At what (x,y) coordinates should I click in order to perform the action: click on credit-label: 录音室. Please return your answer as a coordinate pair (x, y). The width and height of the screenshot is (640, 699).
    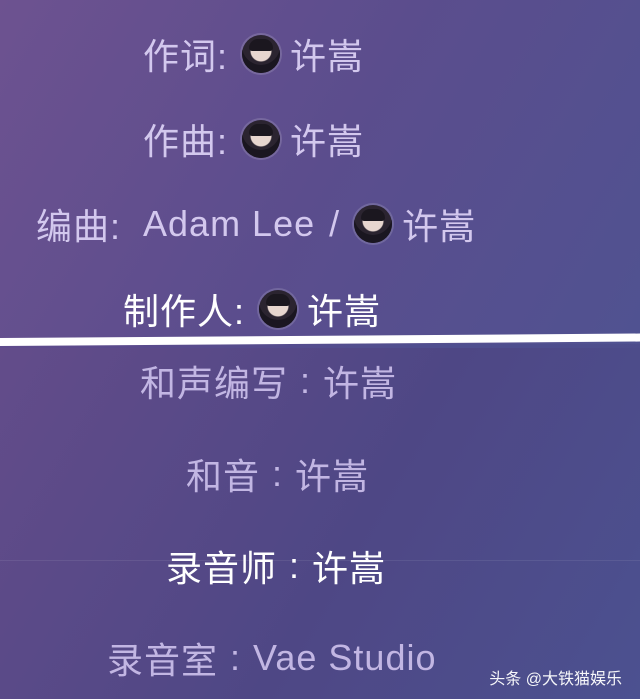
    Looking at the image, I should click on (163, 660).